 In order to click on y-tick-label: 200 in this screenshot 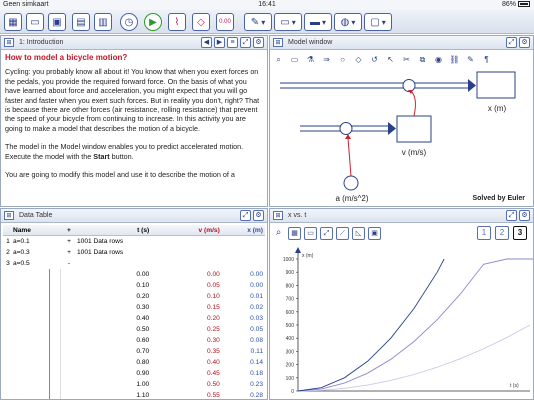, I will do `click(290, 366)`.